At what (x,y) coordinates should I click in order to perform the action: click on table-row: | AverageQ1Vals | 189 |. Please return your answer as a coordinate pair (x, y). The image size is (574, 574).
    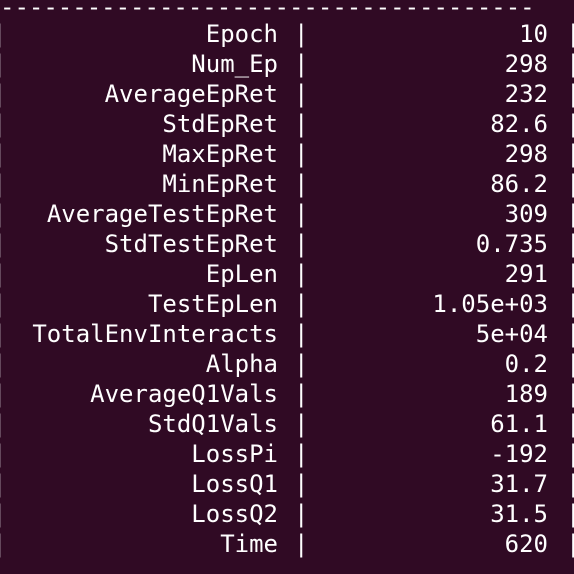
    Looking at the image, I should click on (287, 394).